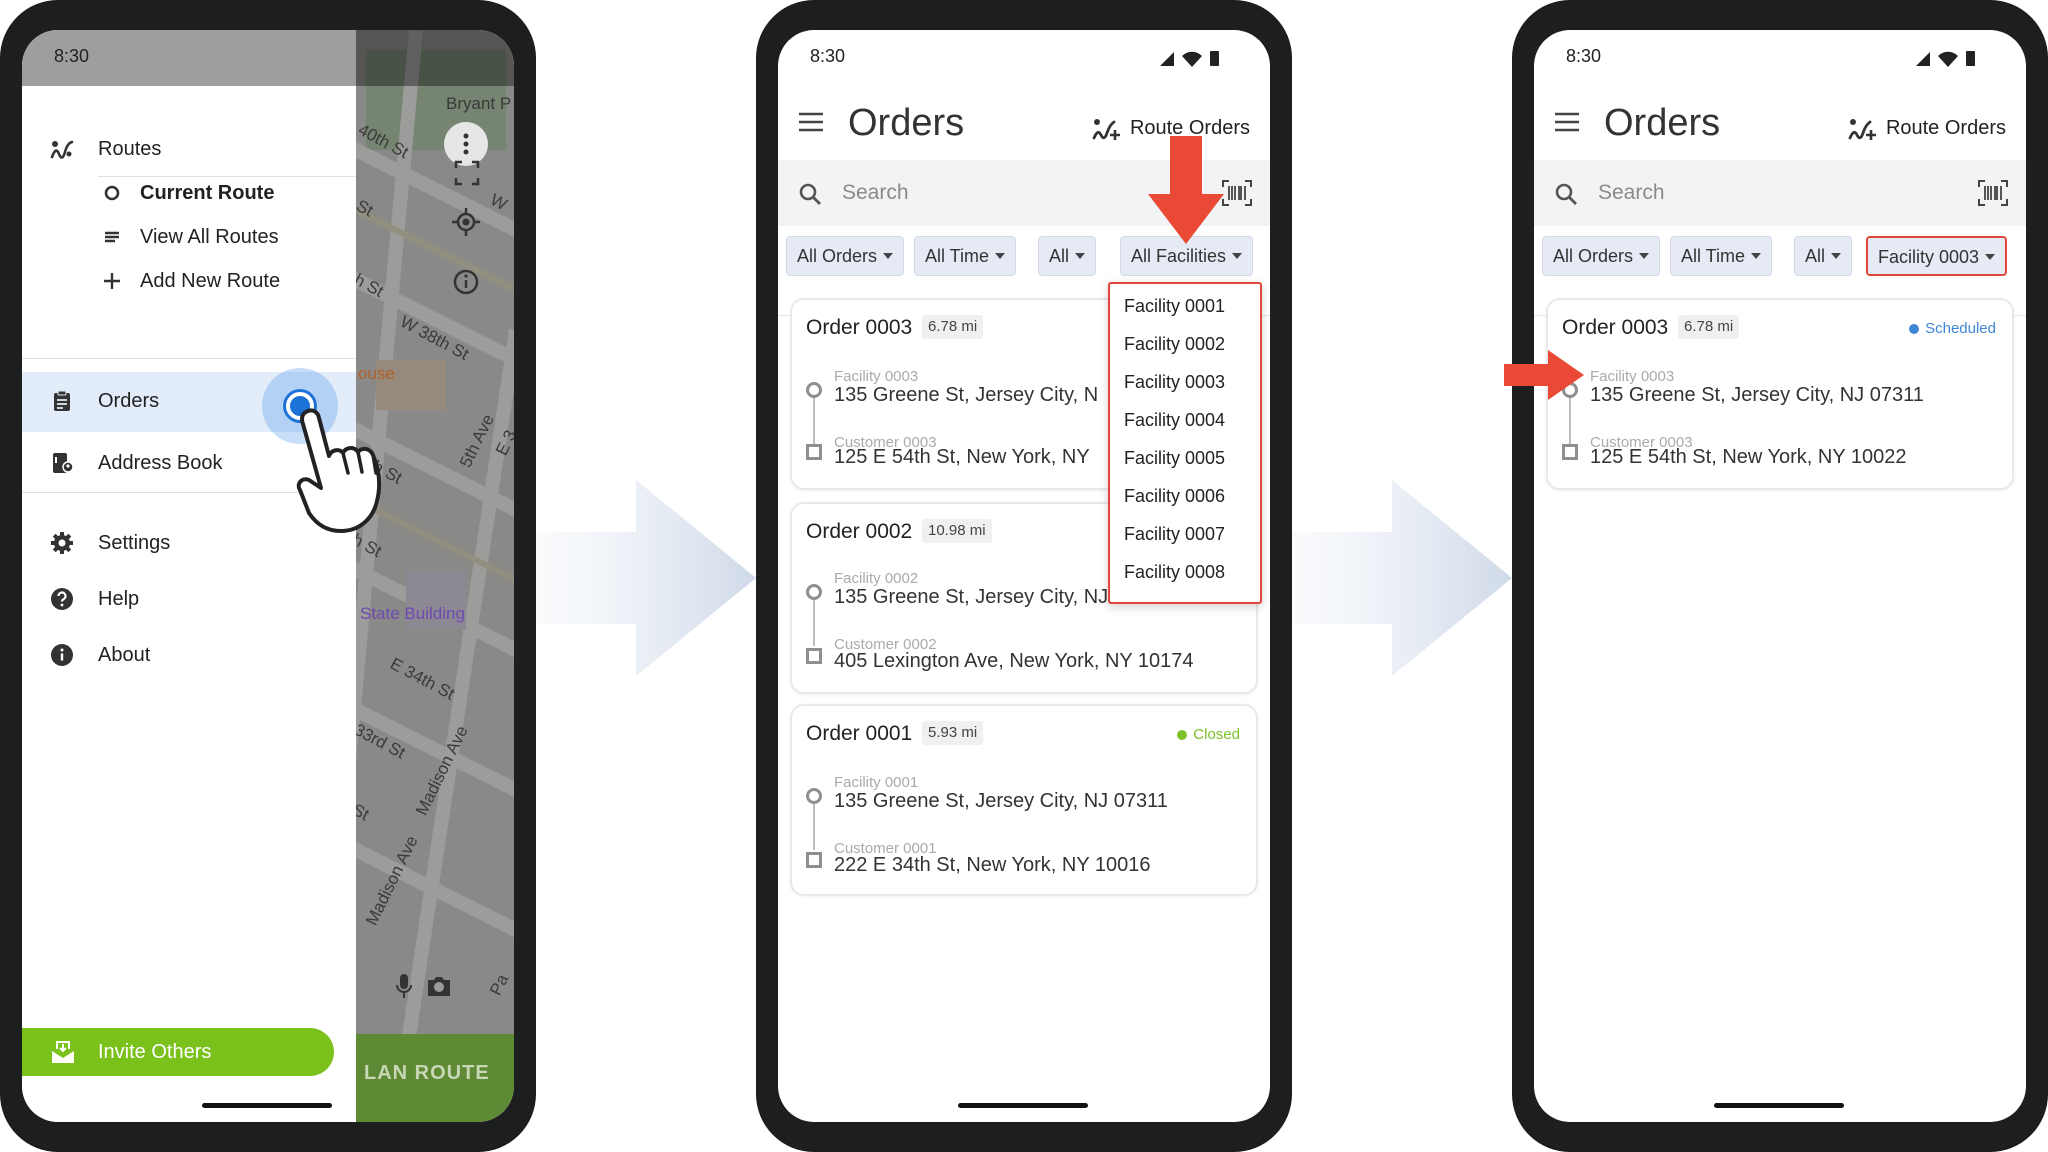 The height and width of the screenshot is (1152, 2048). What do you see at coordinates (112, 193) in the screenshot?
I see `circle-outline-icon` at bounding box center [112, 193].